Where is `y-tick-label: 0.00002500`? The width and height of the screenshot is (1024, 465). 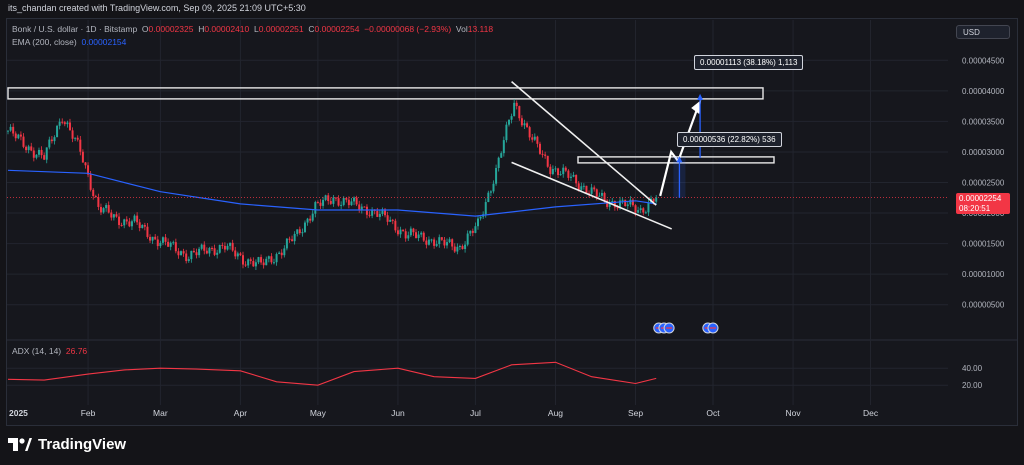 y-tick-label: 0.00002500 is located at coordinates (983, 183).